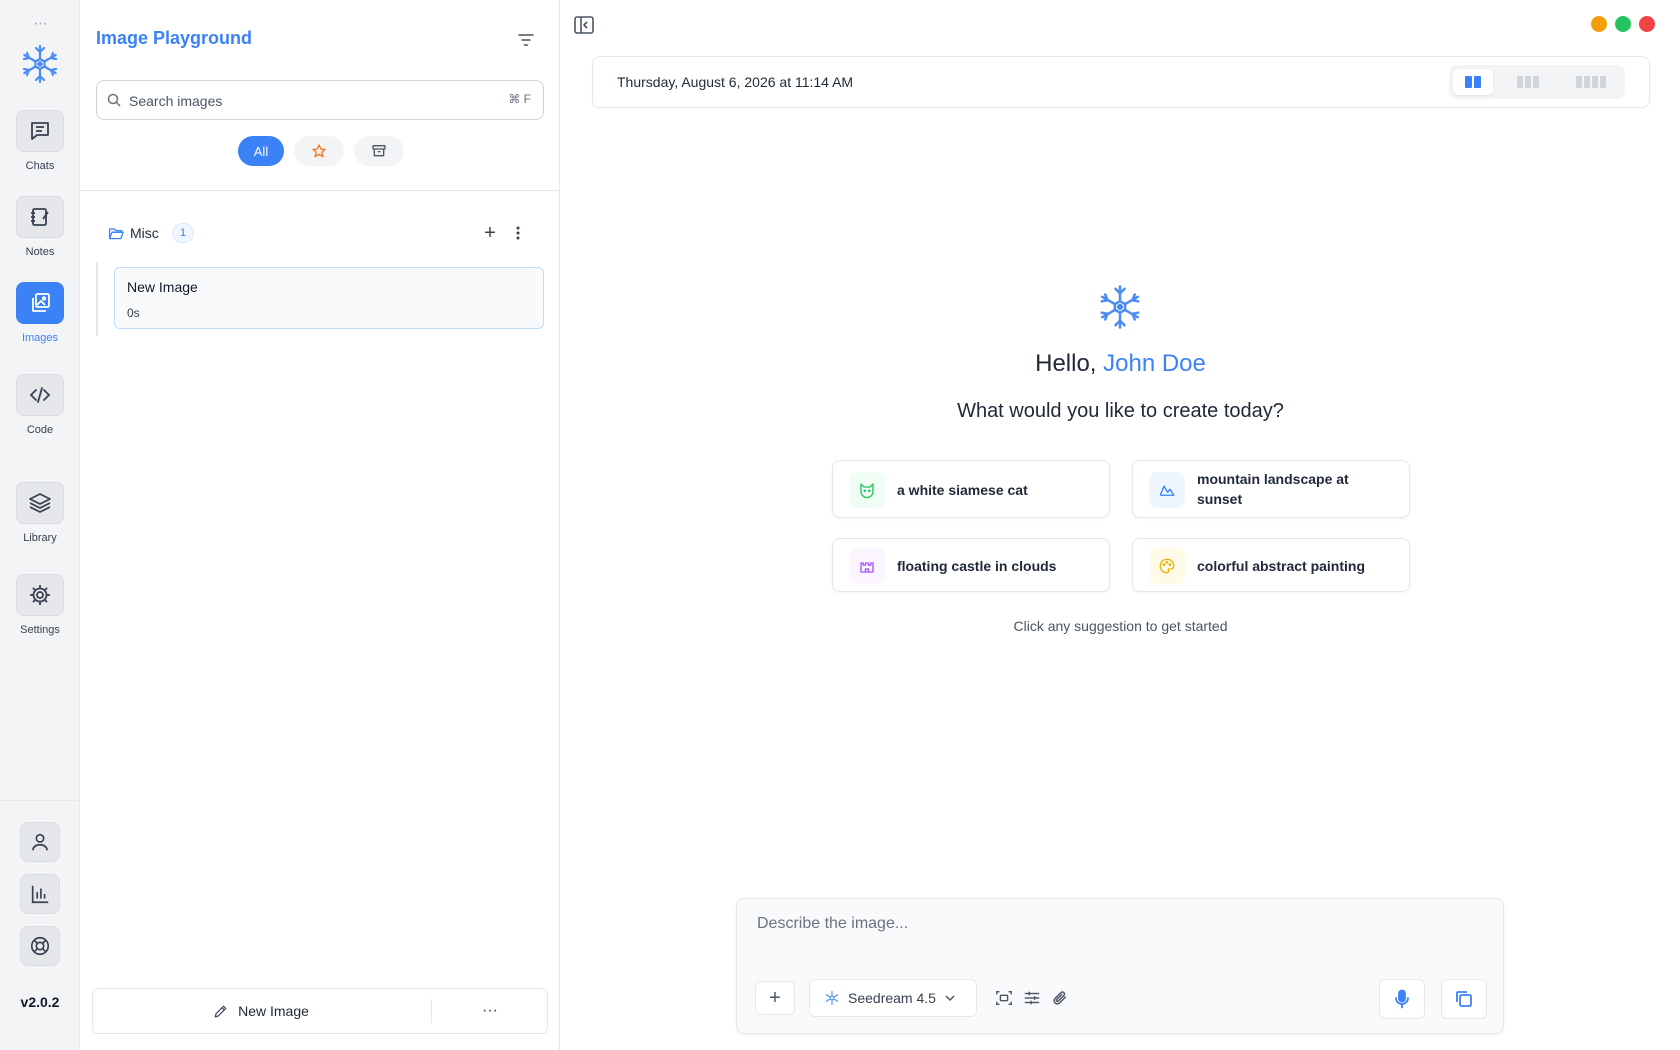 Image resolution: width=1680 pixels, height=1050 pixels. I want to click on filter-all-pill: All, so click(261, 151).